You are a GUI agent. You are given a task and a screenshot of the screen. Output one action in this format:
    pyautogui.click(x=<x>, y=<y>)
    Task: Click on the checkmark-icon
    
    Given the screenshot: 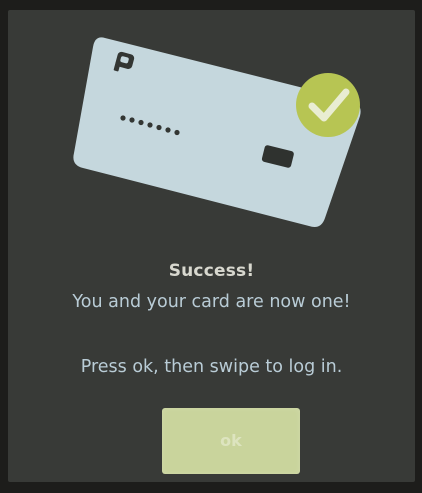 What is the action you would take?
    pyautogui.click(x=328, y=105)
    